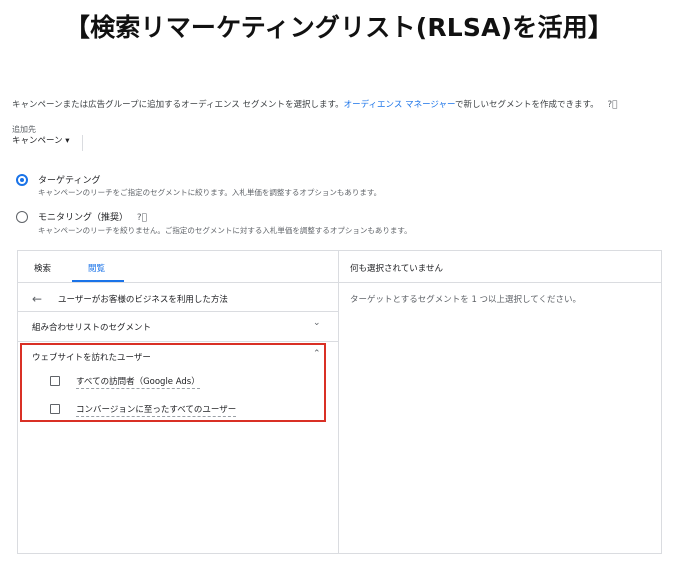 This screenshot has width=678, height=571. I want to click on selection-header: 何も選択されていません, so click(396, 269).